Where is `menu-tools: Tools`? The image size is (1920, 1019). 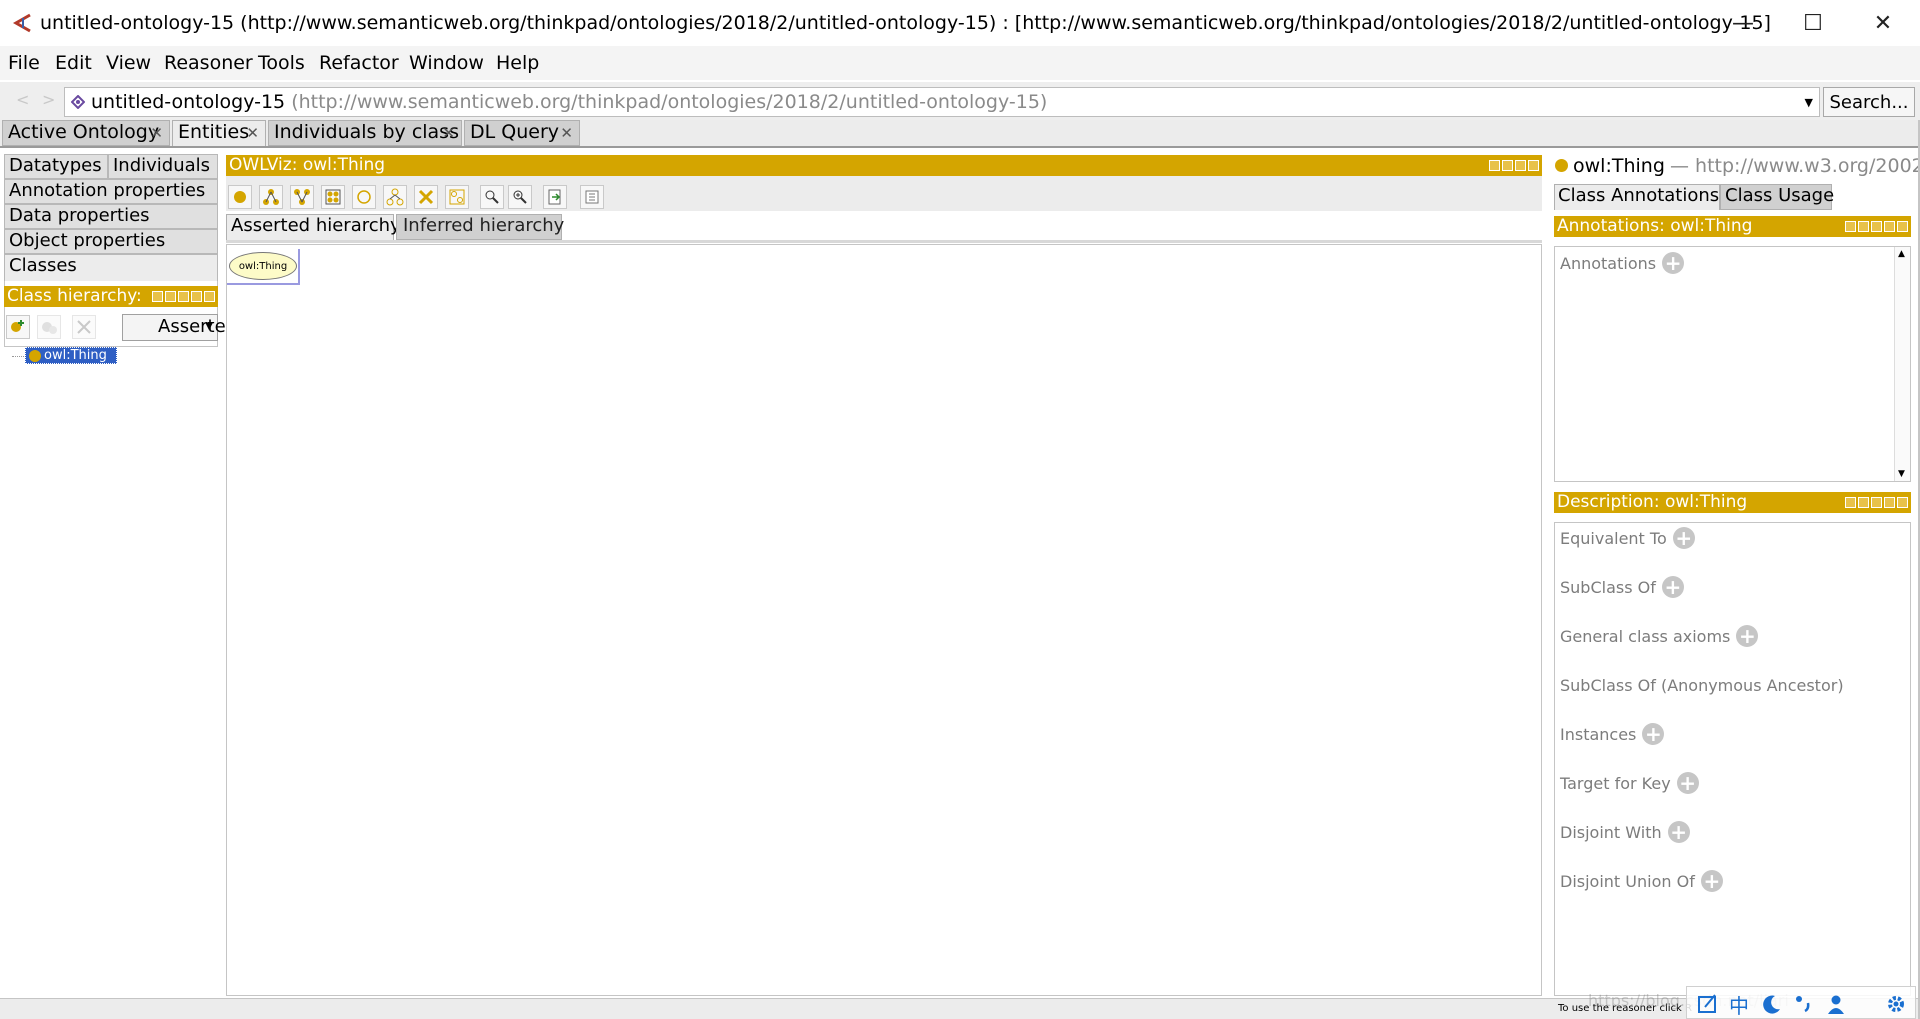
menu-tools: Tools is located at coordinates (281, 63).